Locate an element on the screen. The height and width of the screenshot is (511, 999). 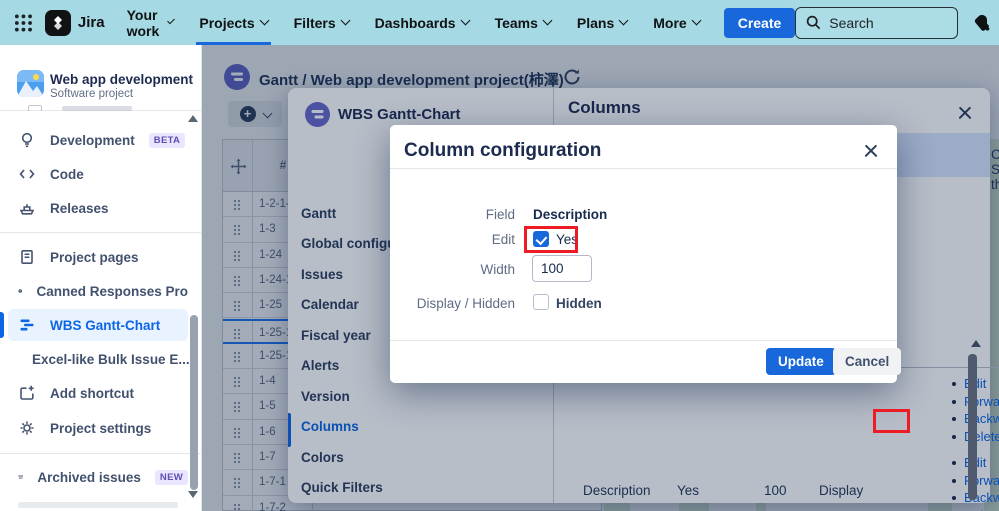
gear-icon is located at coordinates (27, 428).